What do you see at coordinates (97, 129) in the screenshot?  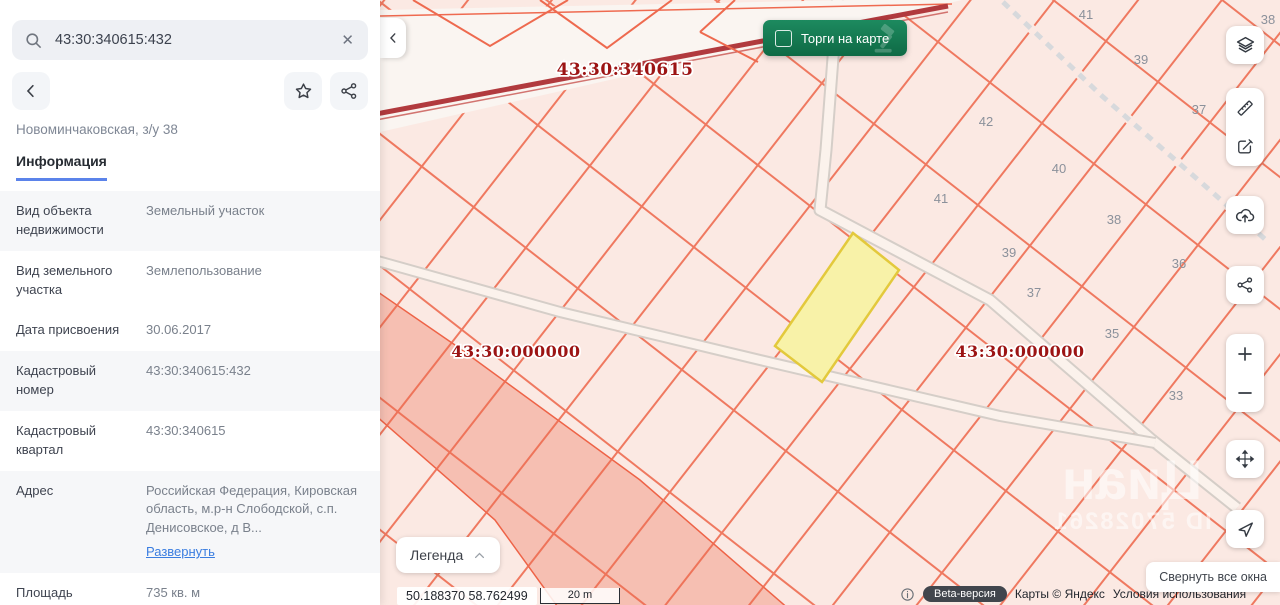 I see `object-title: Новоминчаковская, з/у 38` at bounding box center [97, 129].